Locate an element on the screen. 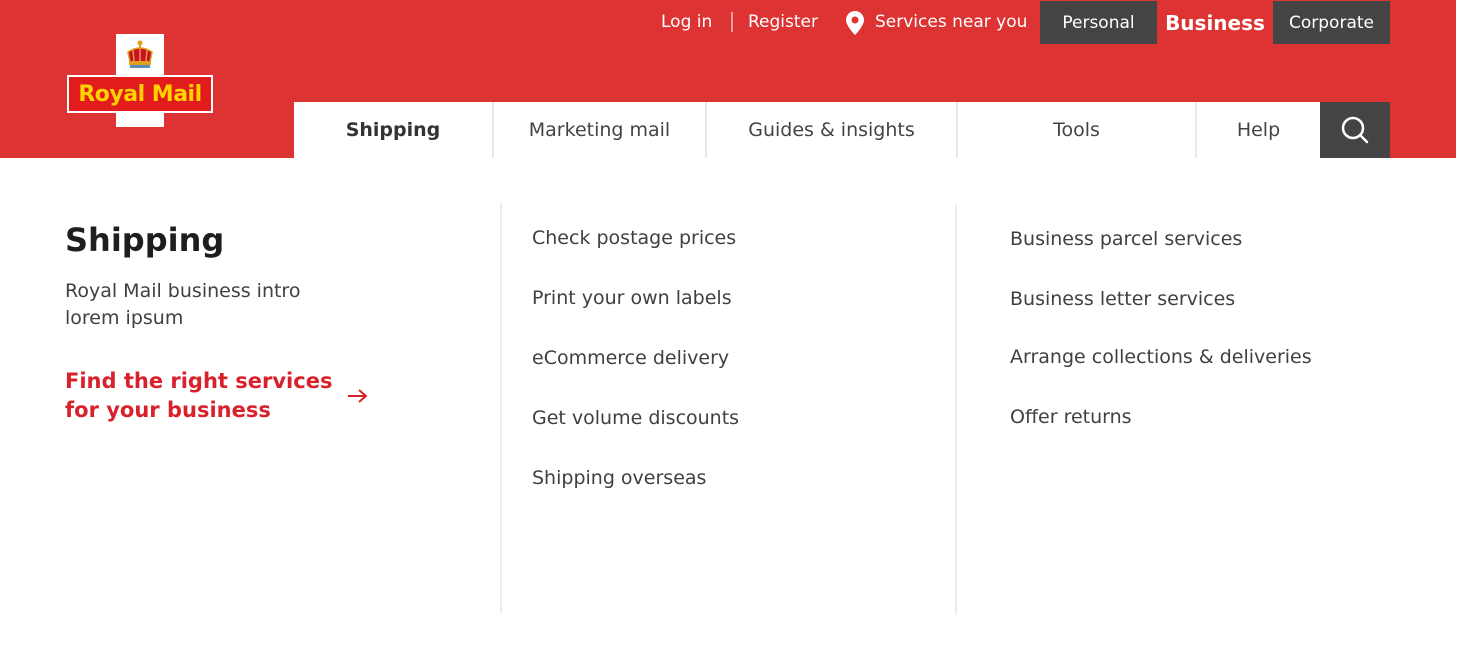 This screenshot has height=658, width=1458. search-button is located at coordinates (1355, 130).